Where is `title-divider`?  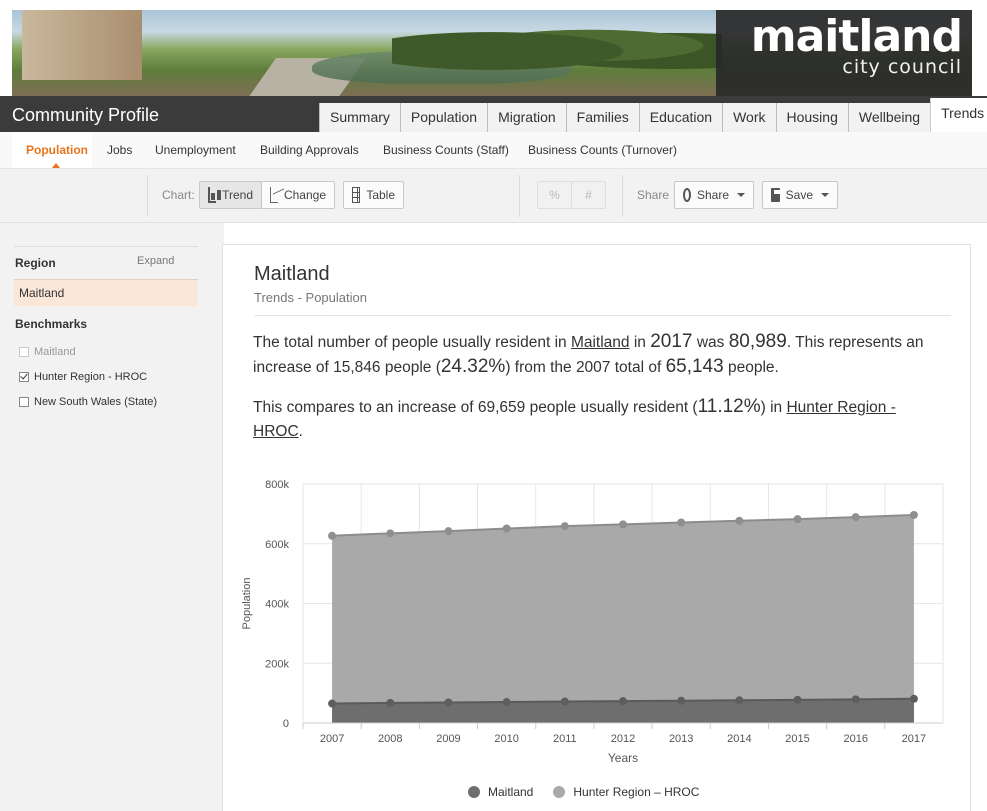
title-divider is located at coordinates (602, 315).